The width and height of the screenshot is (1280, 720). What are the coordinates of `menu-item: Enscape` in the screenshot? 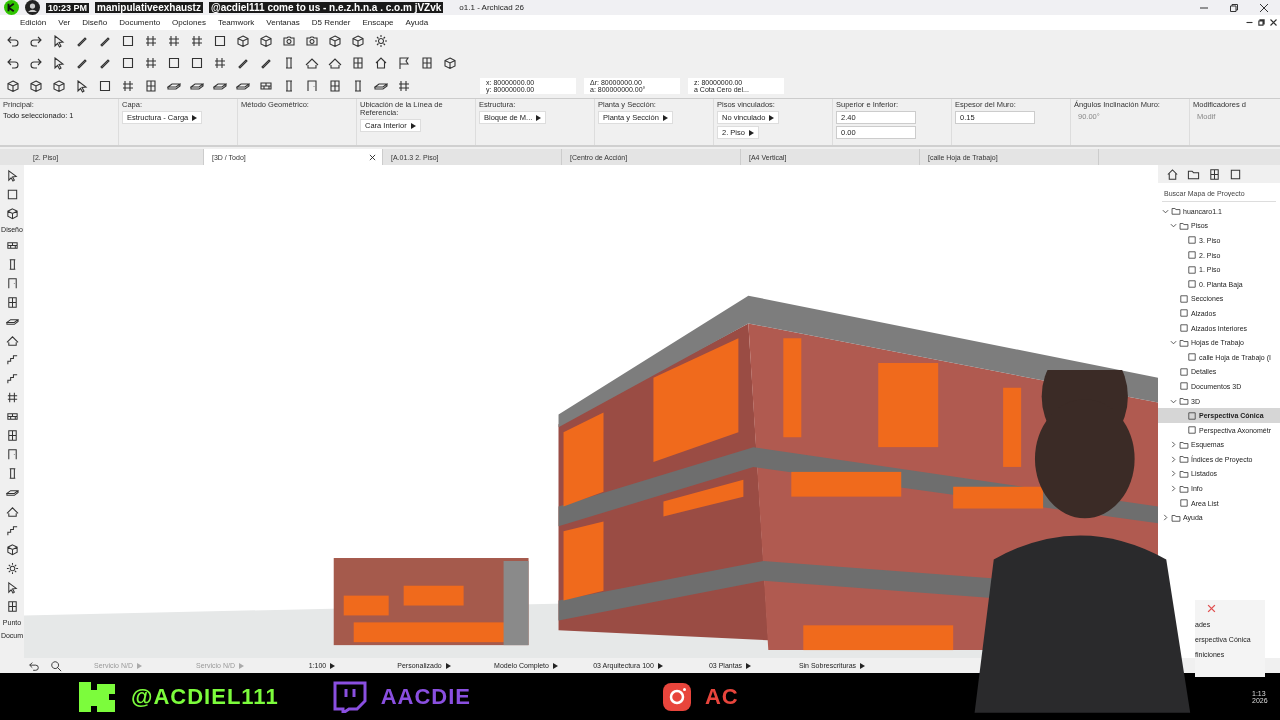 It's located at (378, 22).